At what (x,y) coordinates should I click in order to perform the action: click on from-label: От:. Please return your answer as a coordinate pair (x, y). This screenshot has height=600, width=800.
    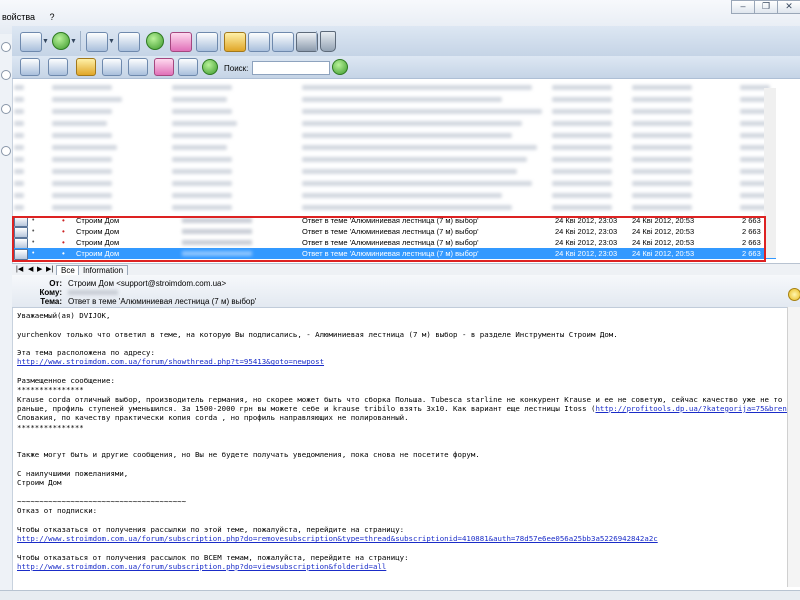
    Looking at the image, I should click on (55, 283).